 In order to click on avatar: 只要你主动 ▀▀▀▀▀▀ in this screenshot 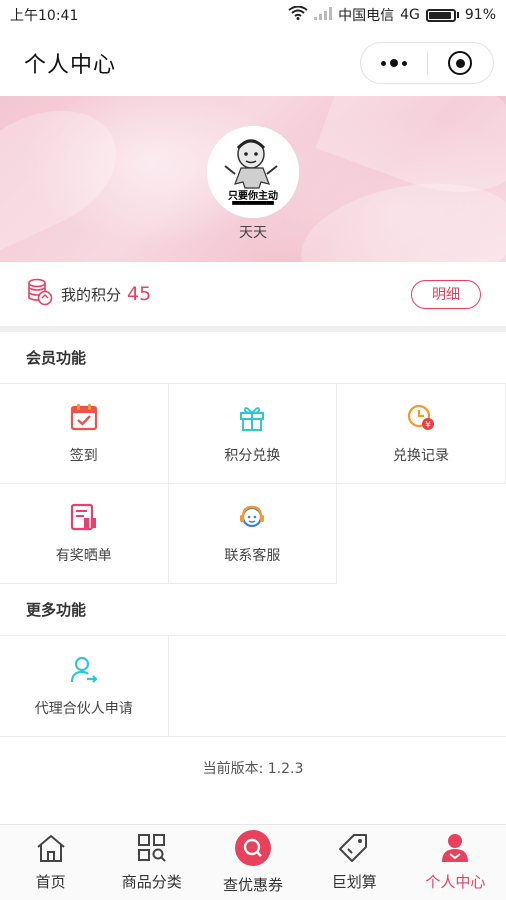, I will do `click(253, 172)`.